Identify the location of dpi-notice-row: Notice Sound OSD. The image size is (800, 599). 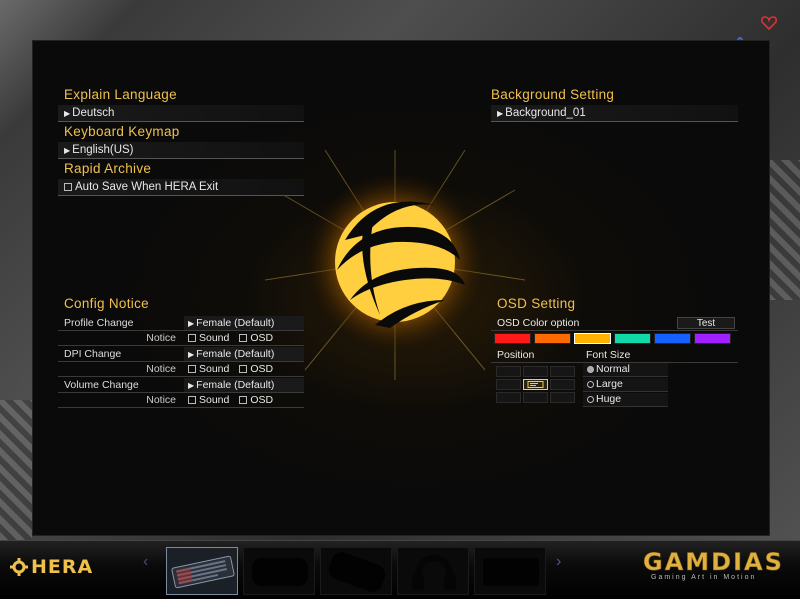
(181, 369).